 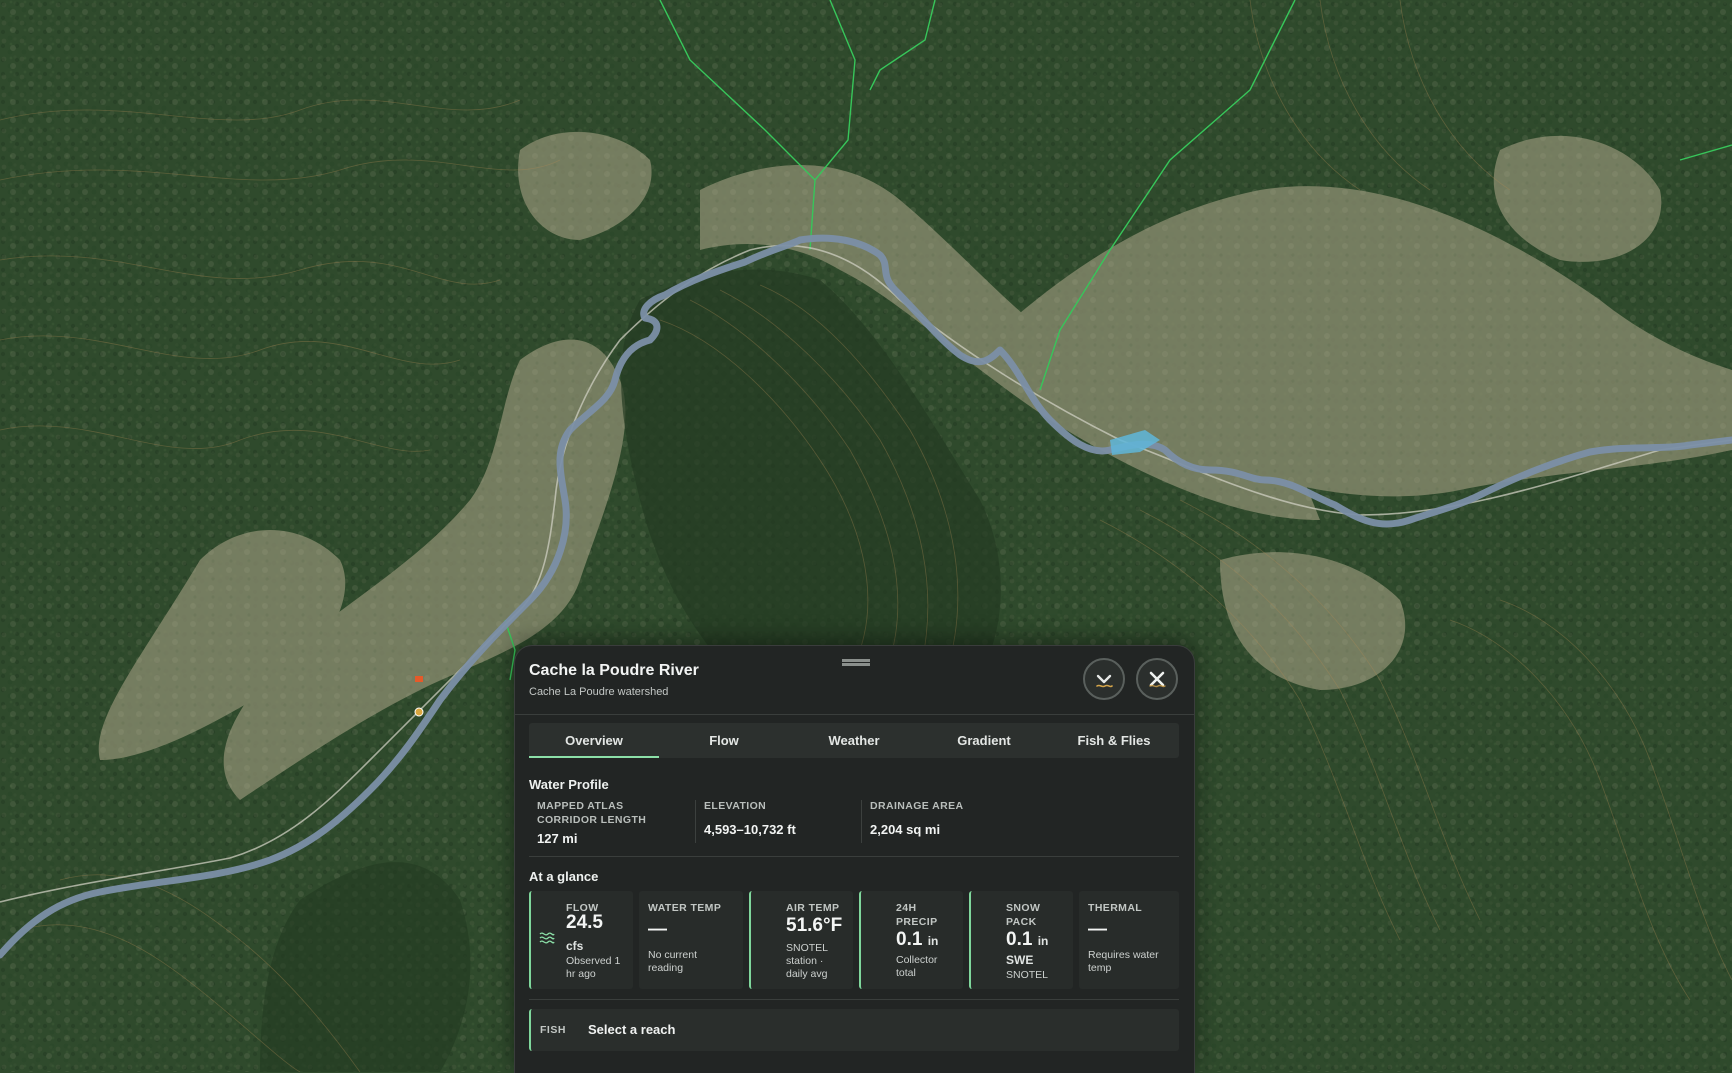 I want to click on tab-flow: Flow, so click(x=724, y=740).